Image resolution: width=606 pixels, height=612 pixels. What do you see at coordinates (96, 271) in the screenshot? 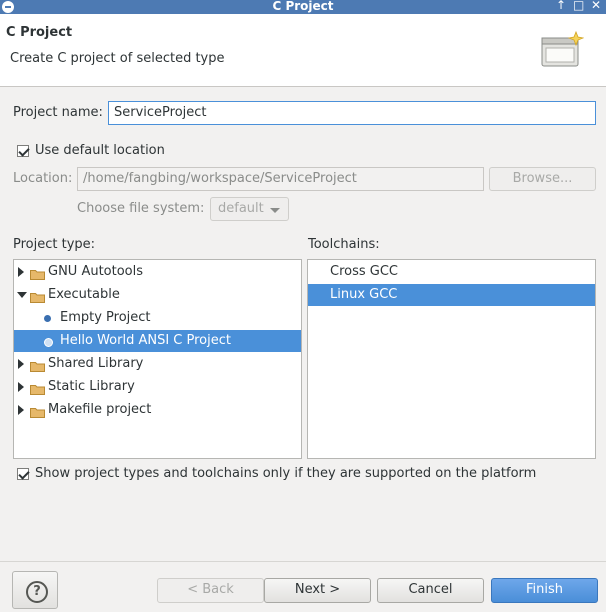
I see `project-type-label: GNU Autotools` at bounding box center [96, 271].